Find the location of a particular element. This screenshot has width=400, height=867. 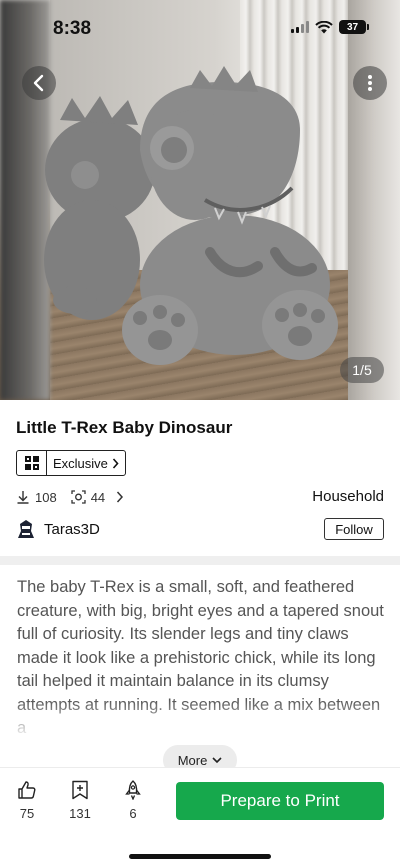

download-icon is located at coordinates (23, 497).